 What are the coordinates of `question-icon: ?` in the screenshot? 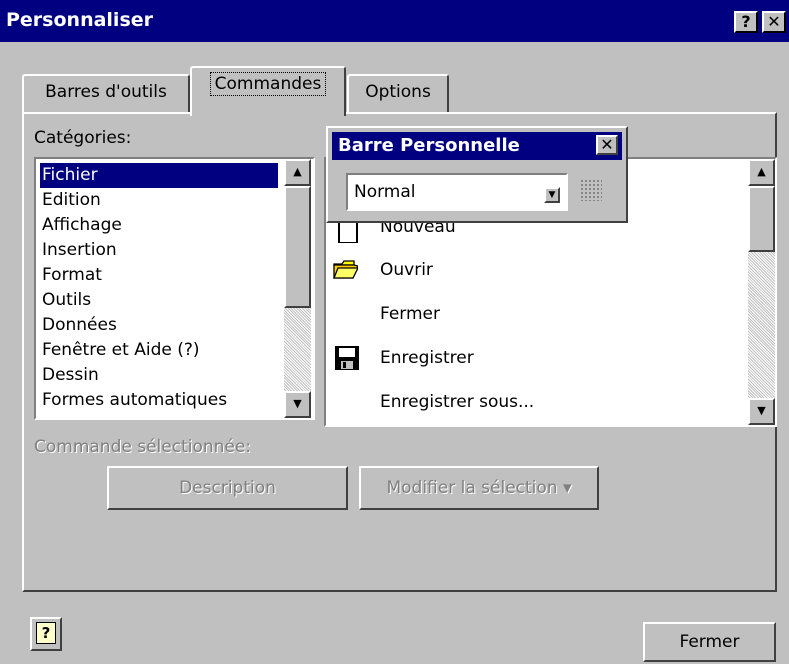 It's located at (46, 633).